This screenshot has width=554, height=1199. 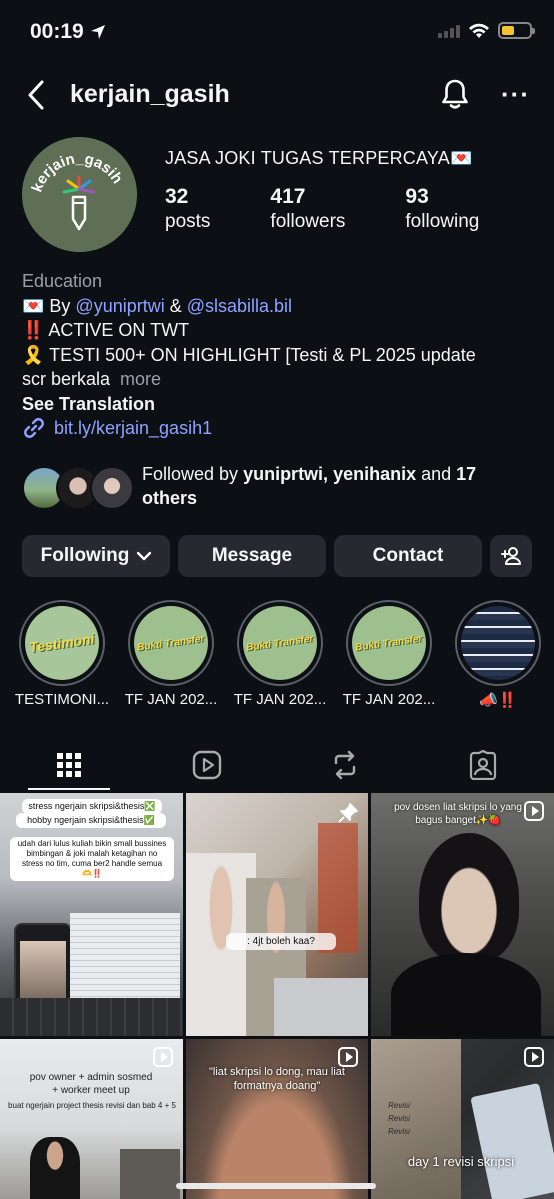 I want to click on tagged-icon, so click(x=483, y=765).